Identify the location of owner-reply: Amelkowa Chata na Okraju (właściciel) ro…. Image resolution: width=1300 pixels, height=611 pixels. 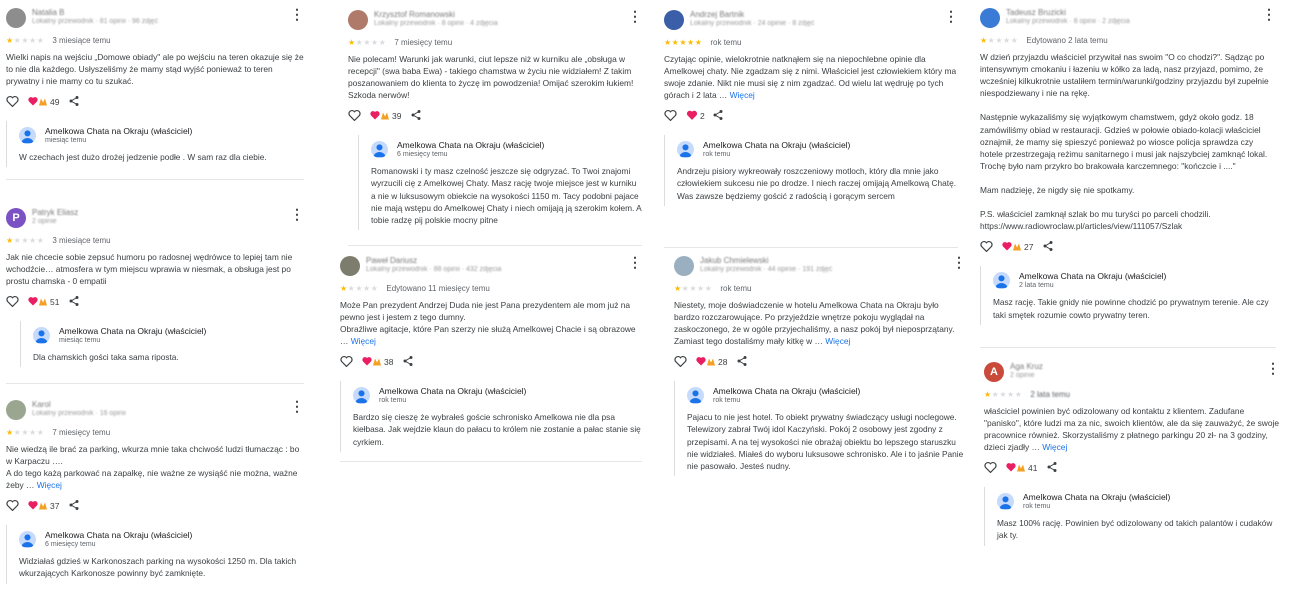
(1132, 516).